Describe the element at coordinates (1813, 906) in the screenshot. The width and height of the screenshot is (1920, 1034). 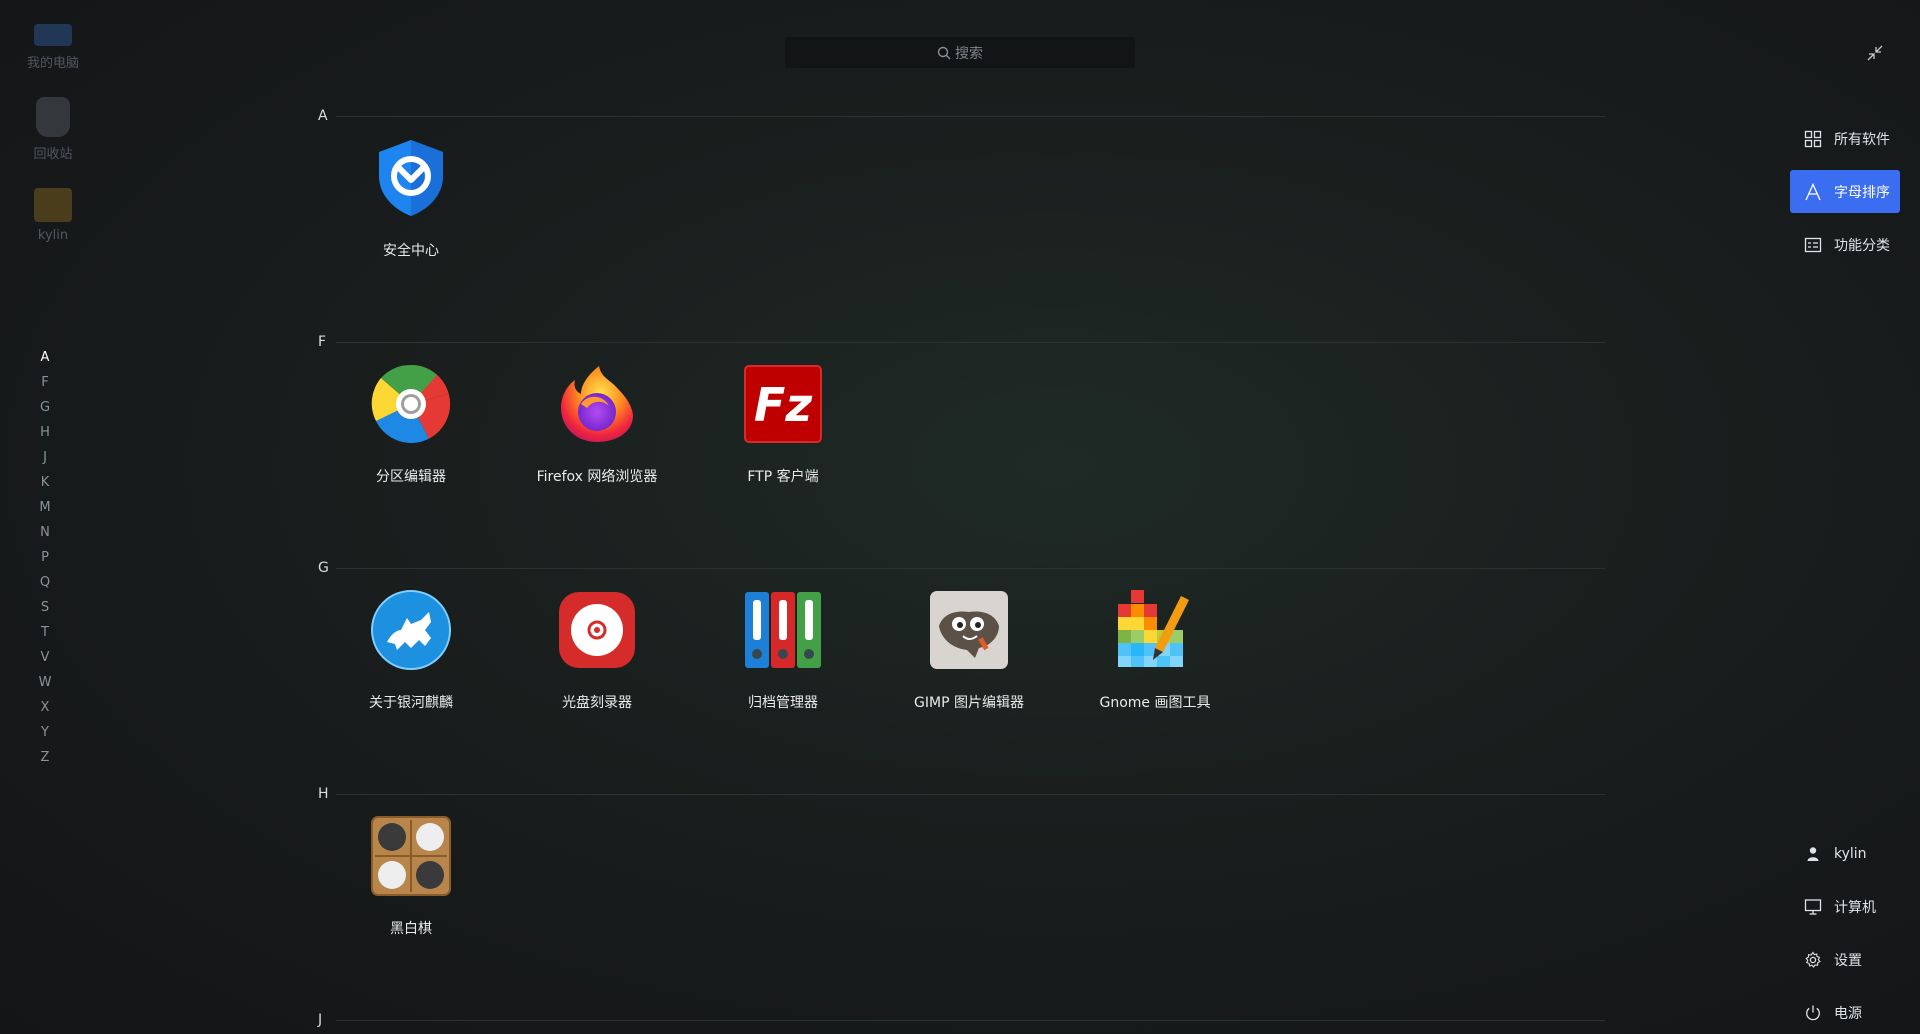
I see `monitor-icon` at that location.